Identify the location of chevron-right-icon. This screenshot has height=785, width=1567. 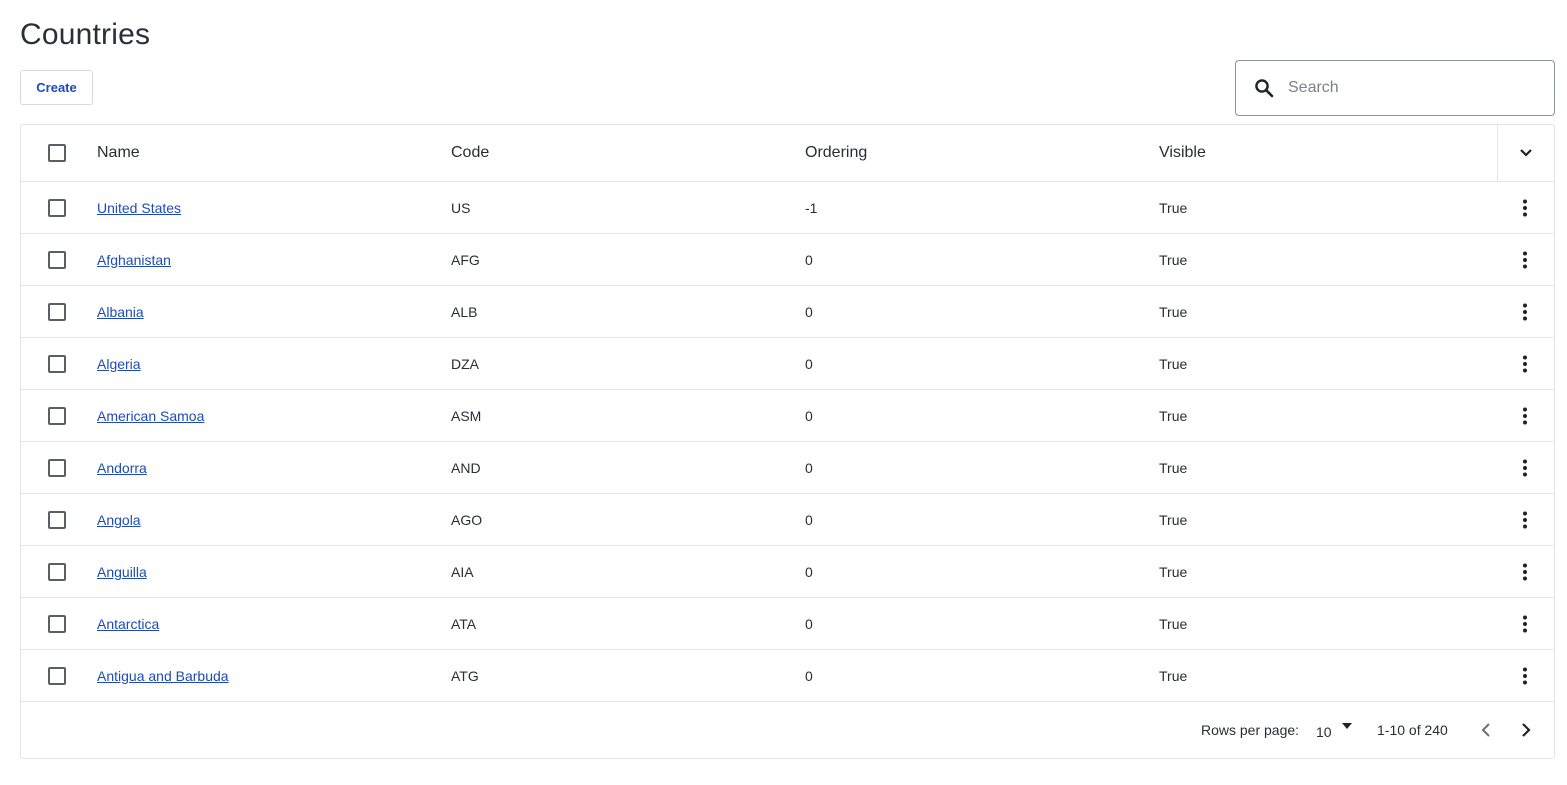
(1526, 730).